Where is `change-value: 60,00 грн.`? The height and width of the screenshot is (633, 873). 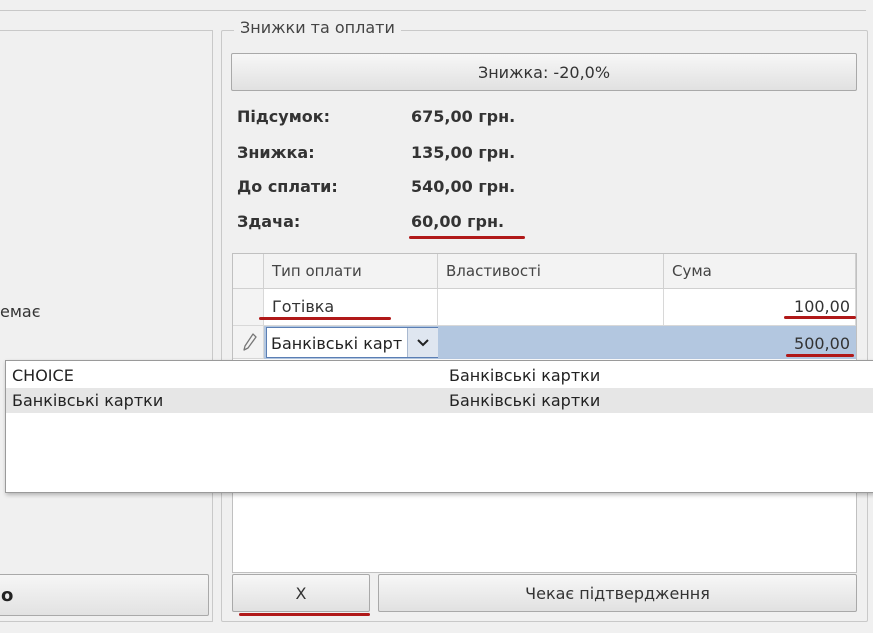 change-value: 60,00 грн. is located at coordinates (458, 221).